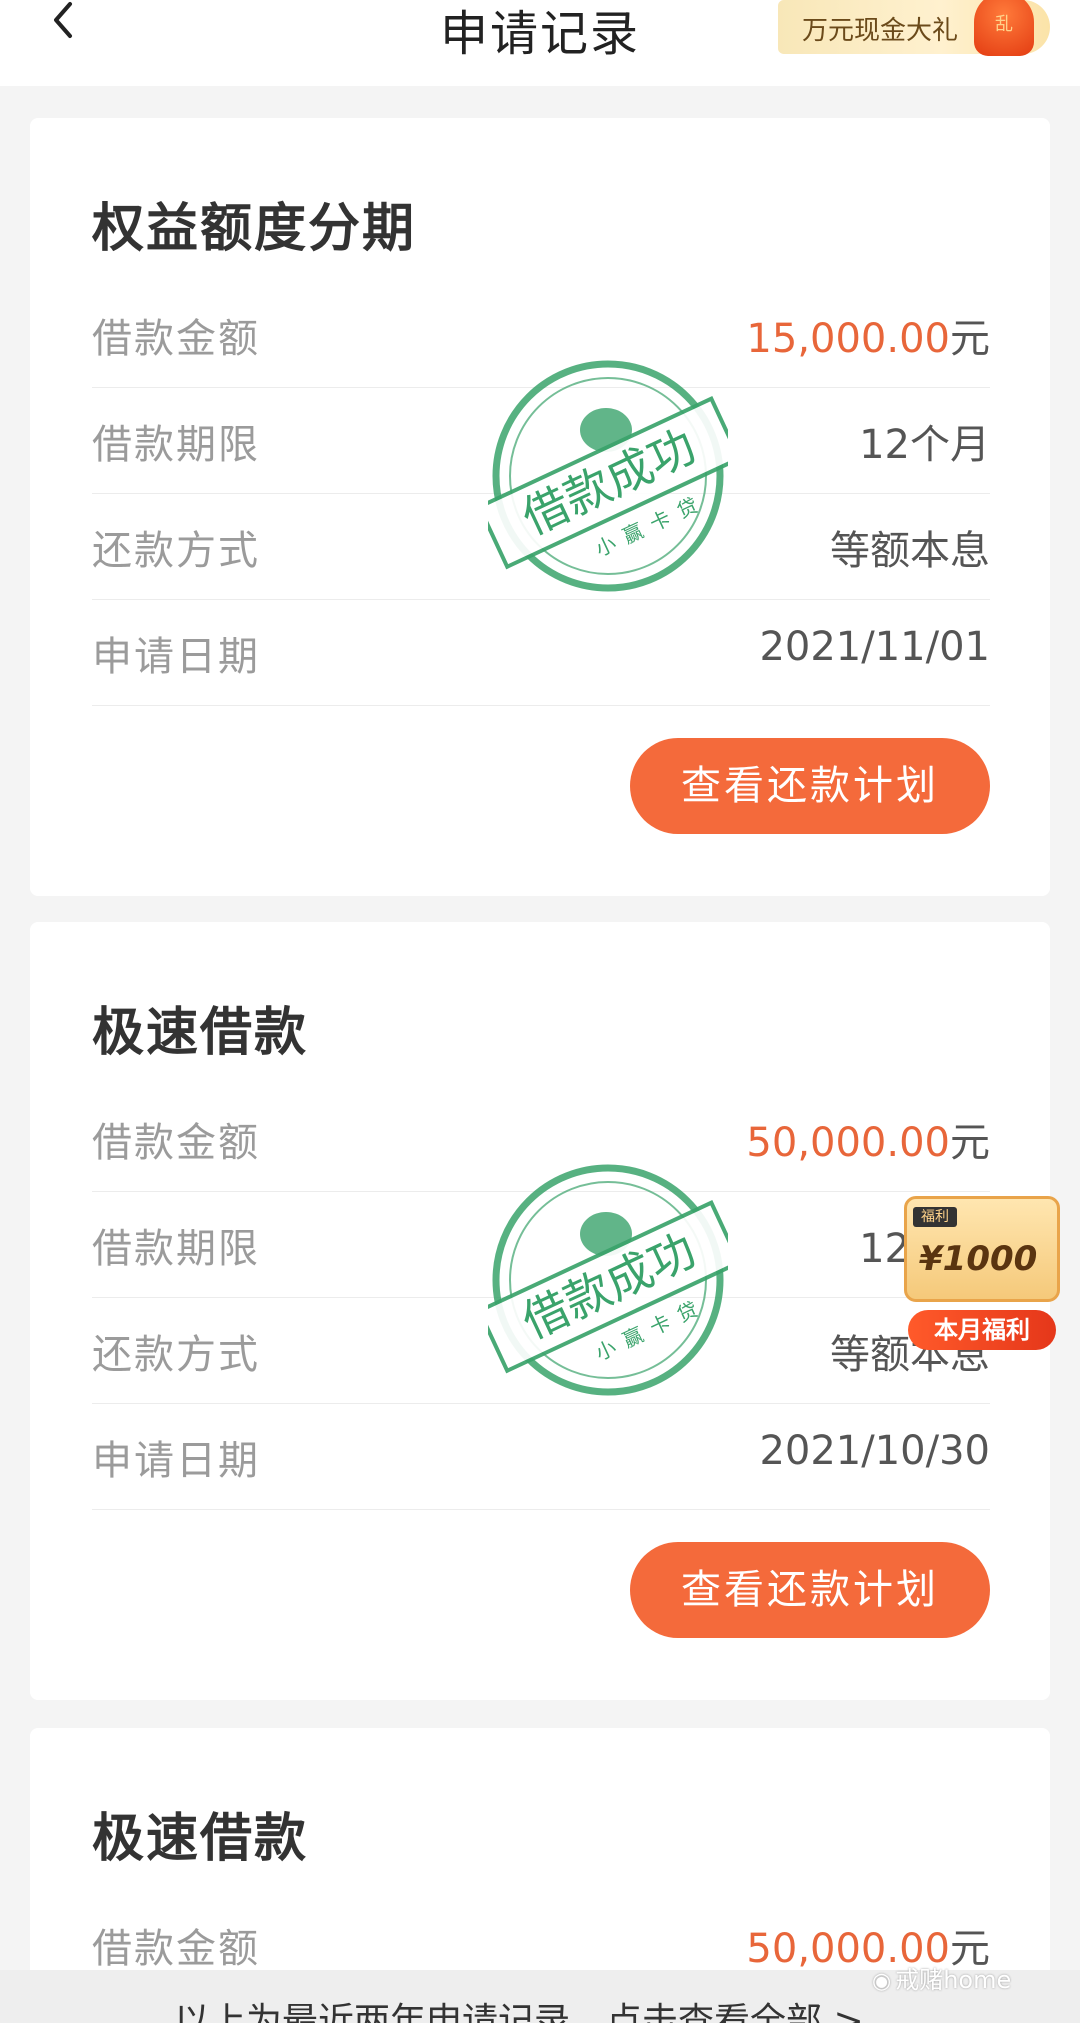 Image resolution: width=1080 pixels, height=2023 pixels. I want to click on promo-banner-label: 万元现金大礼, so click(880, 31).